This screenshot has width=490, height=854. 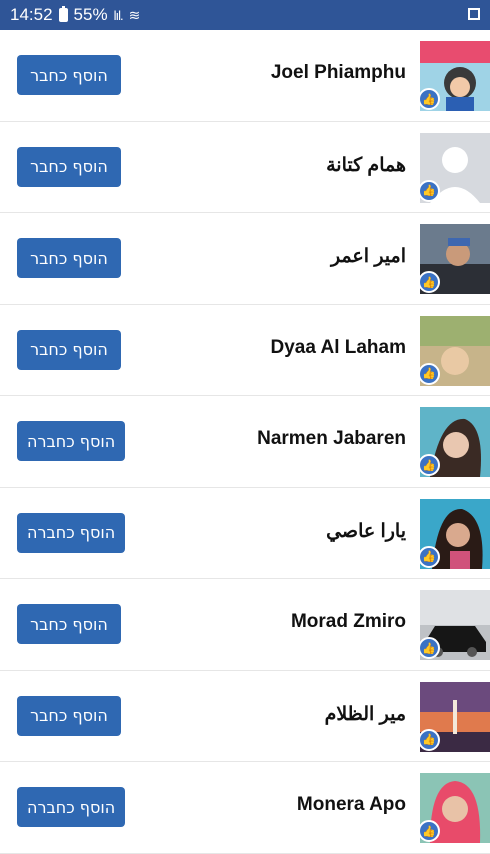 What do you see at coordinates (331, 439) in the screenshot?
I see `friend-name: Narmen Jabaren` at bounding box center [331, 439].